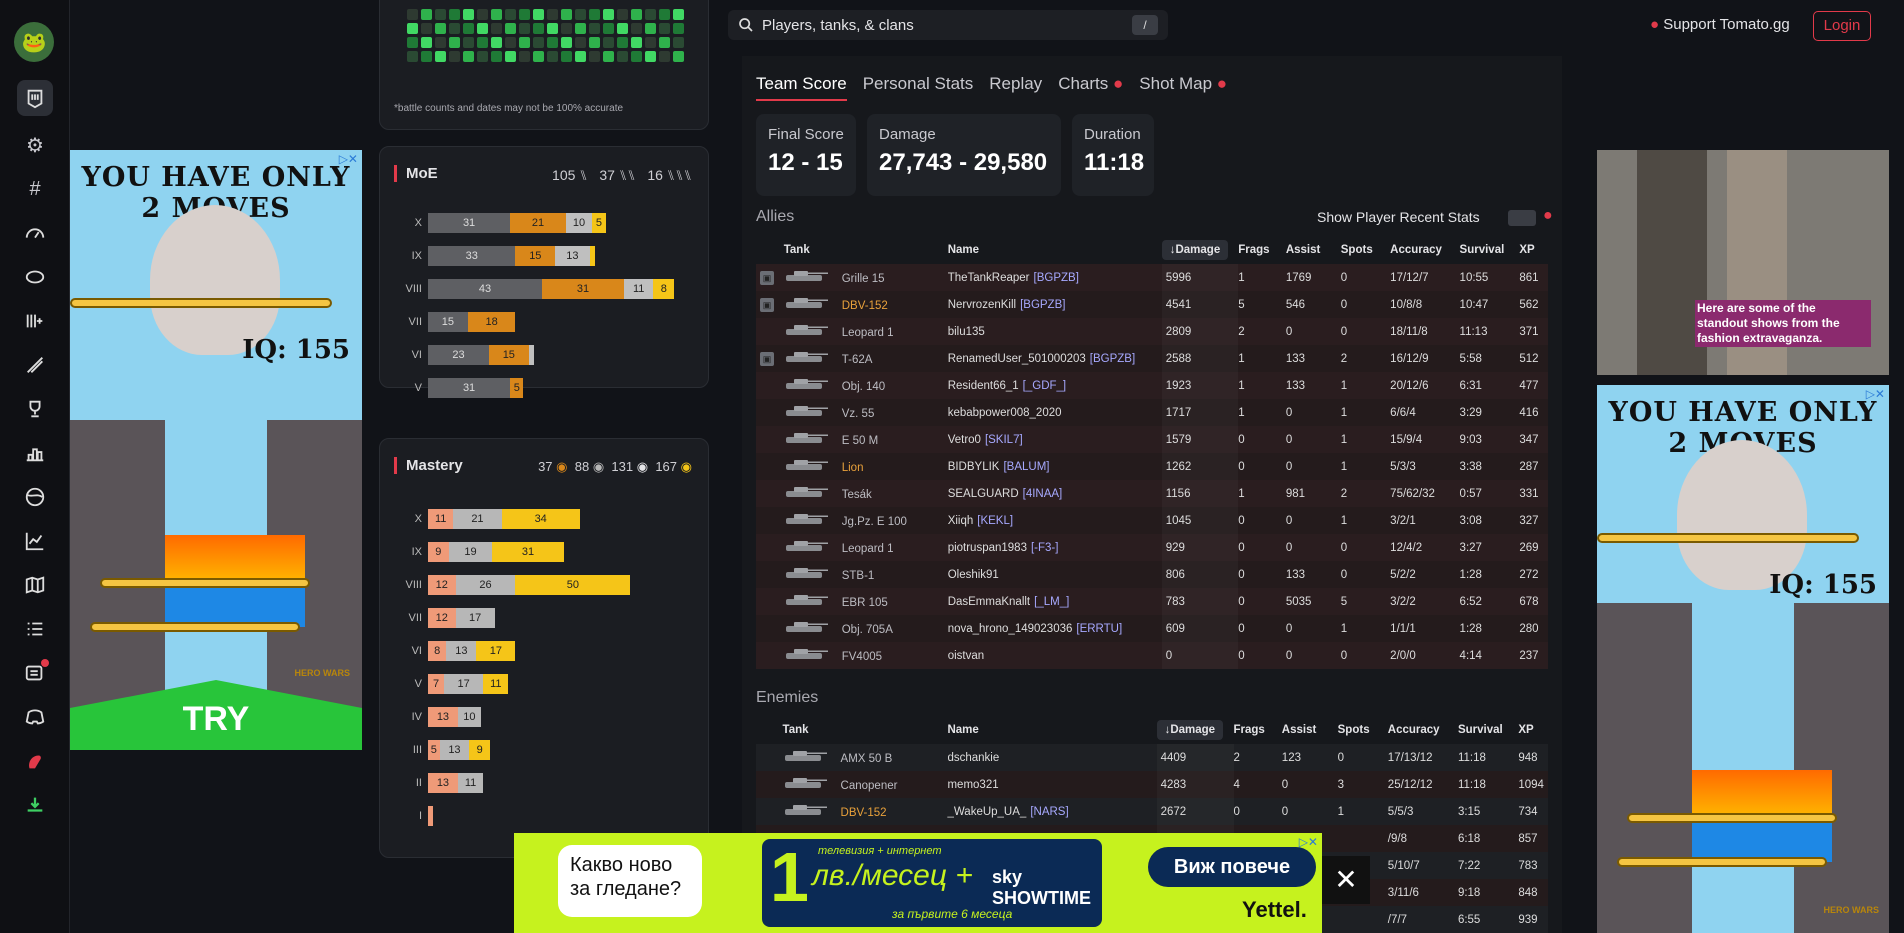 The image size is (1904, 933). Describe the element at coordinates (35, 761) in the screenshot. I see `tomato-icon` at that location.